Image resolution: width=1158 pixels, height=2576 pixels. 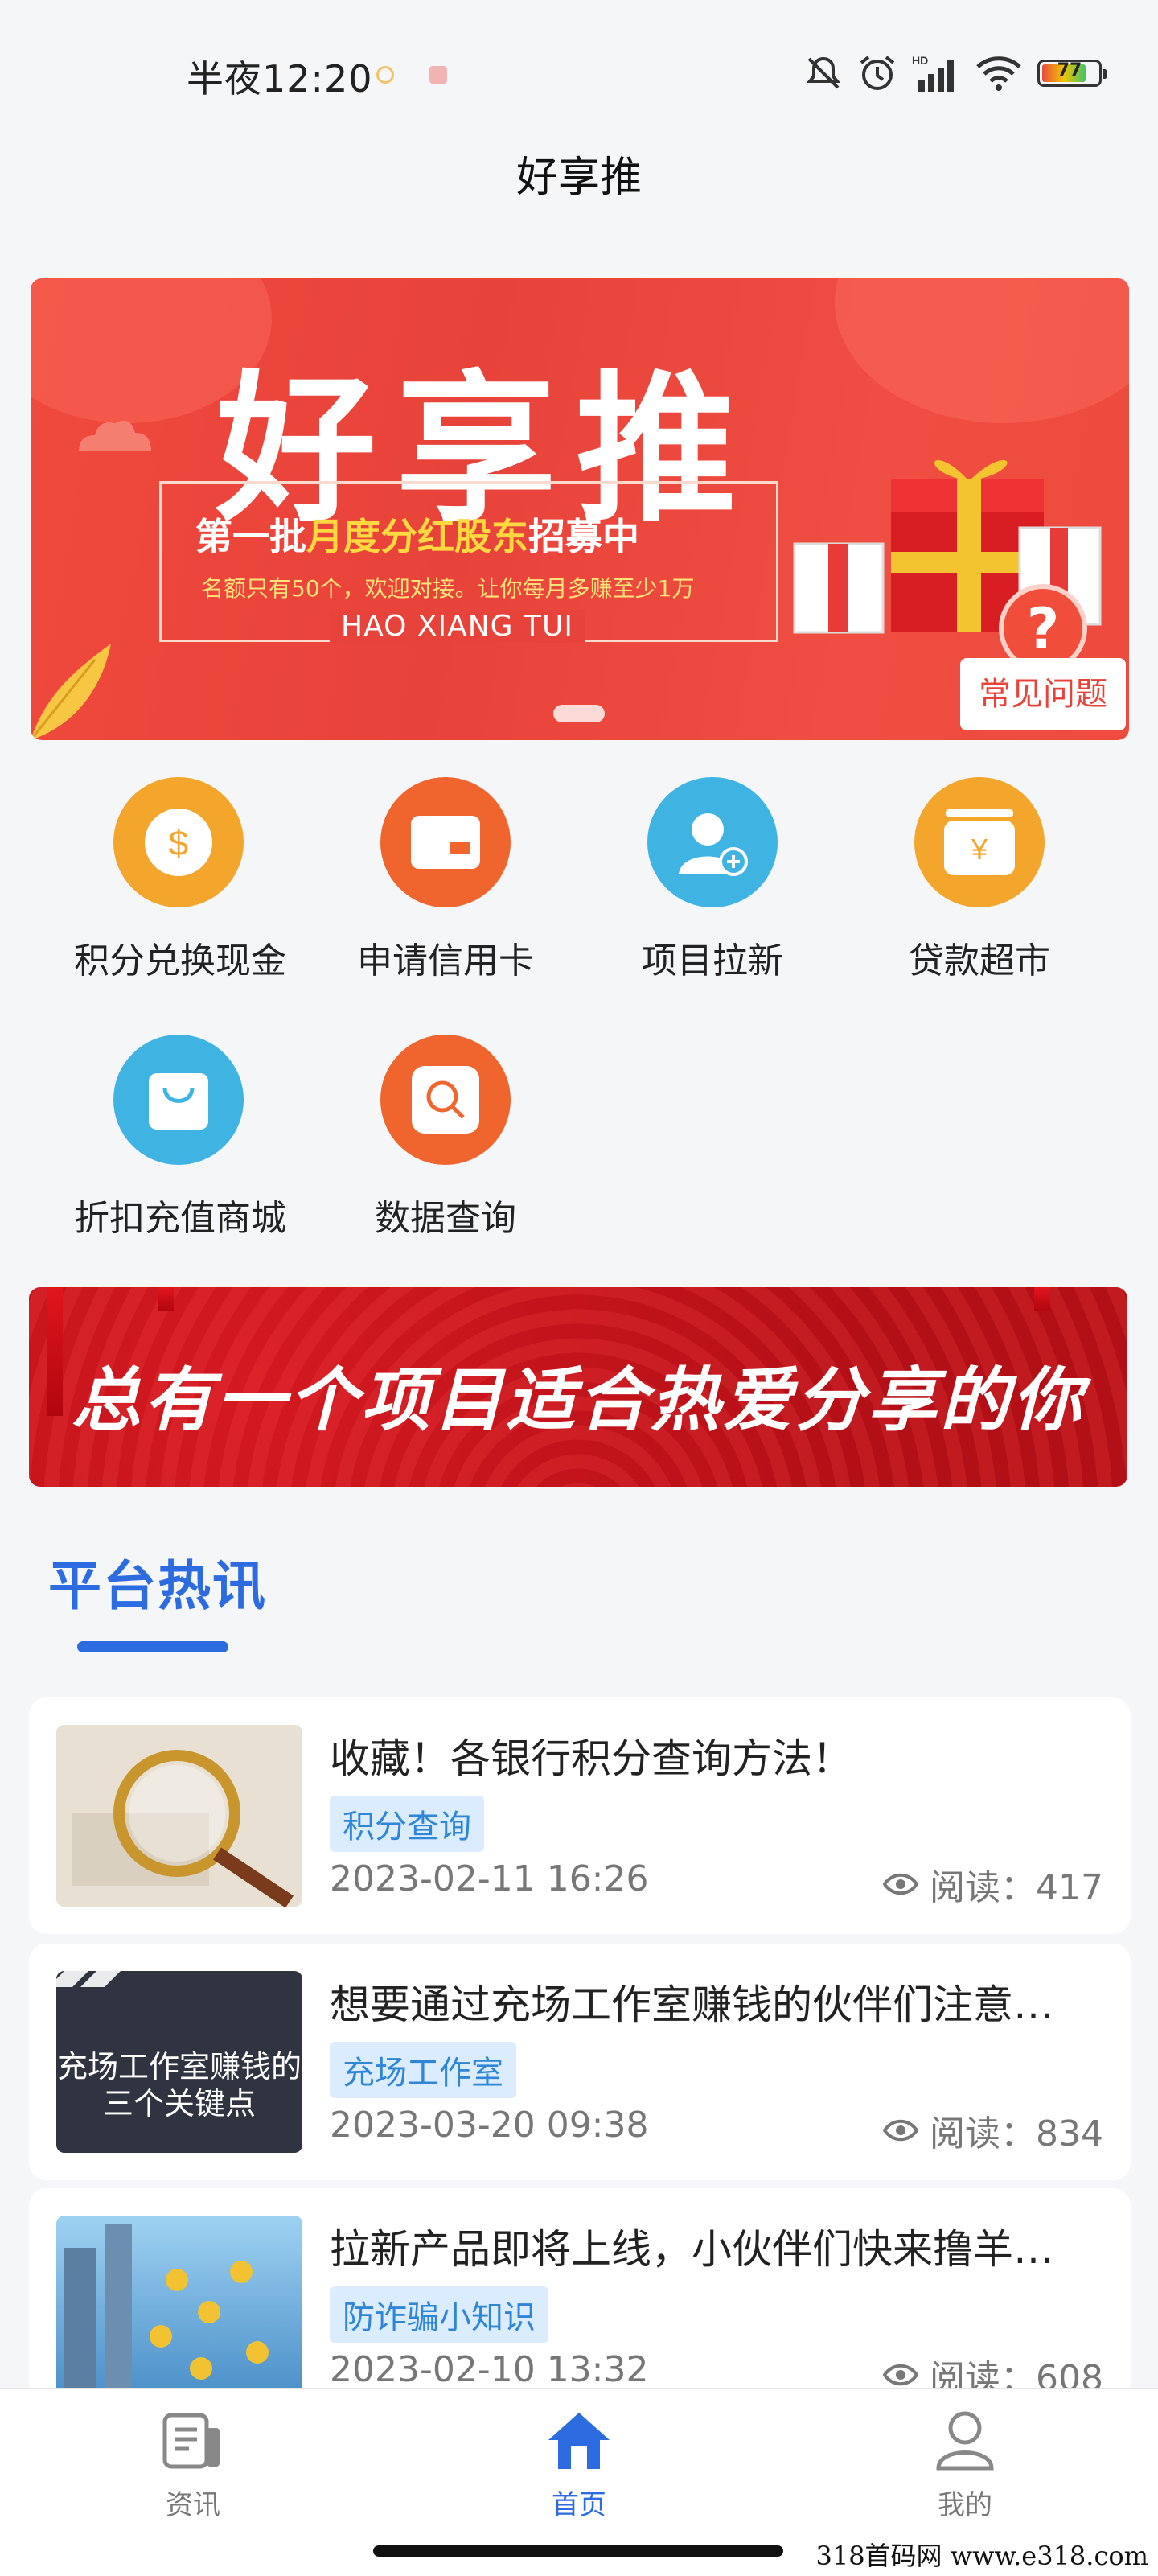 I want to click on banner-headline-highlight: 月度分红股东, so click(x=417, y=536).